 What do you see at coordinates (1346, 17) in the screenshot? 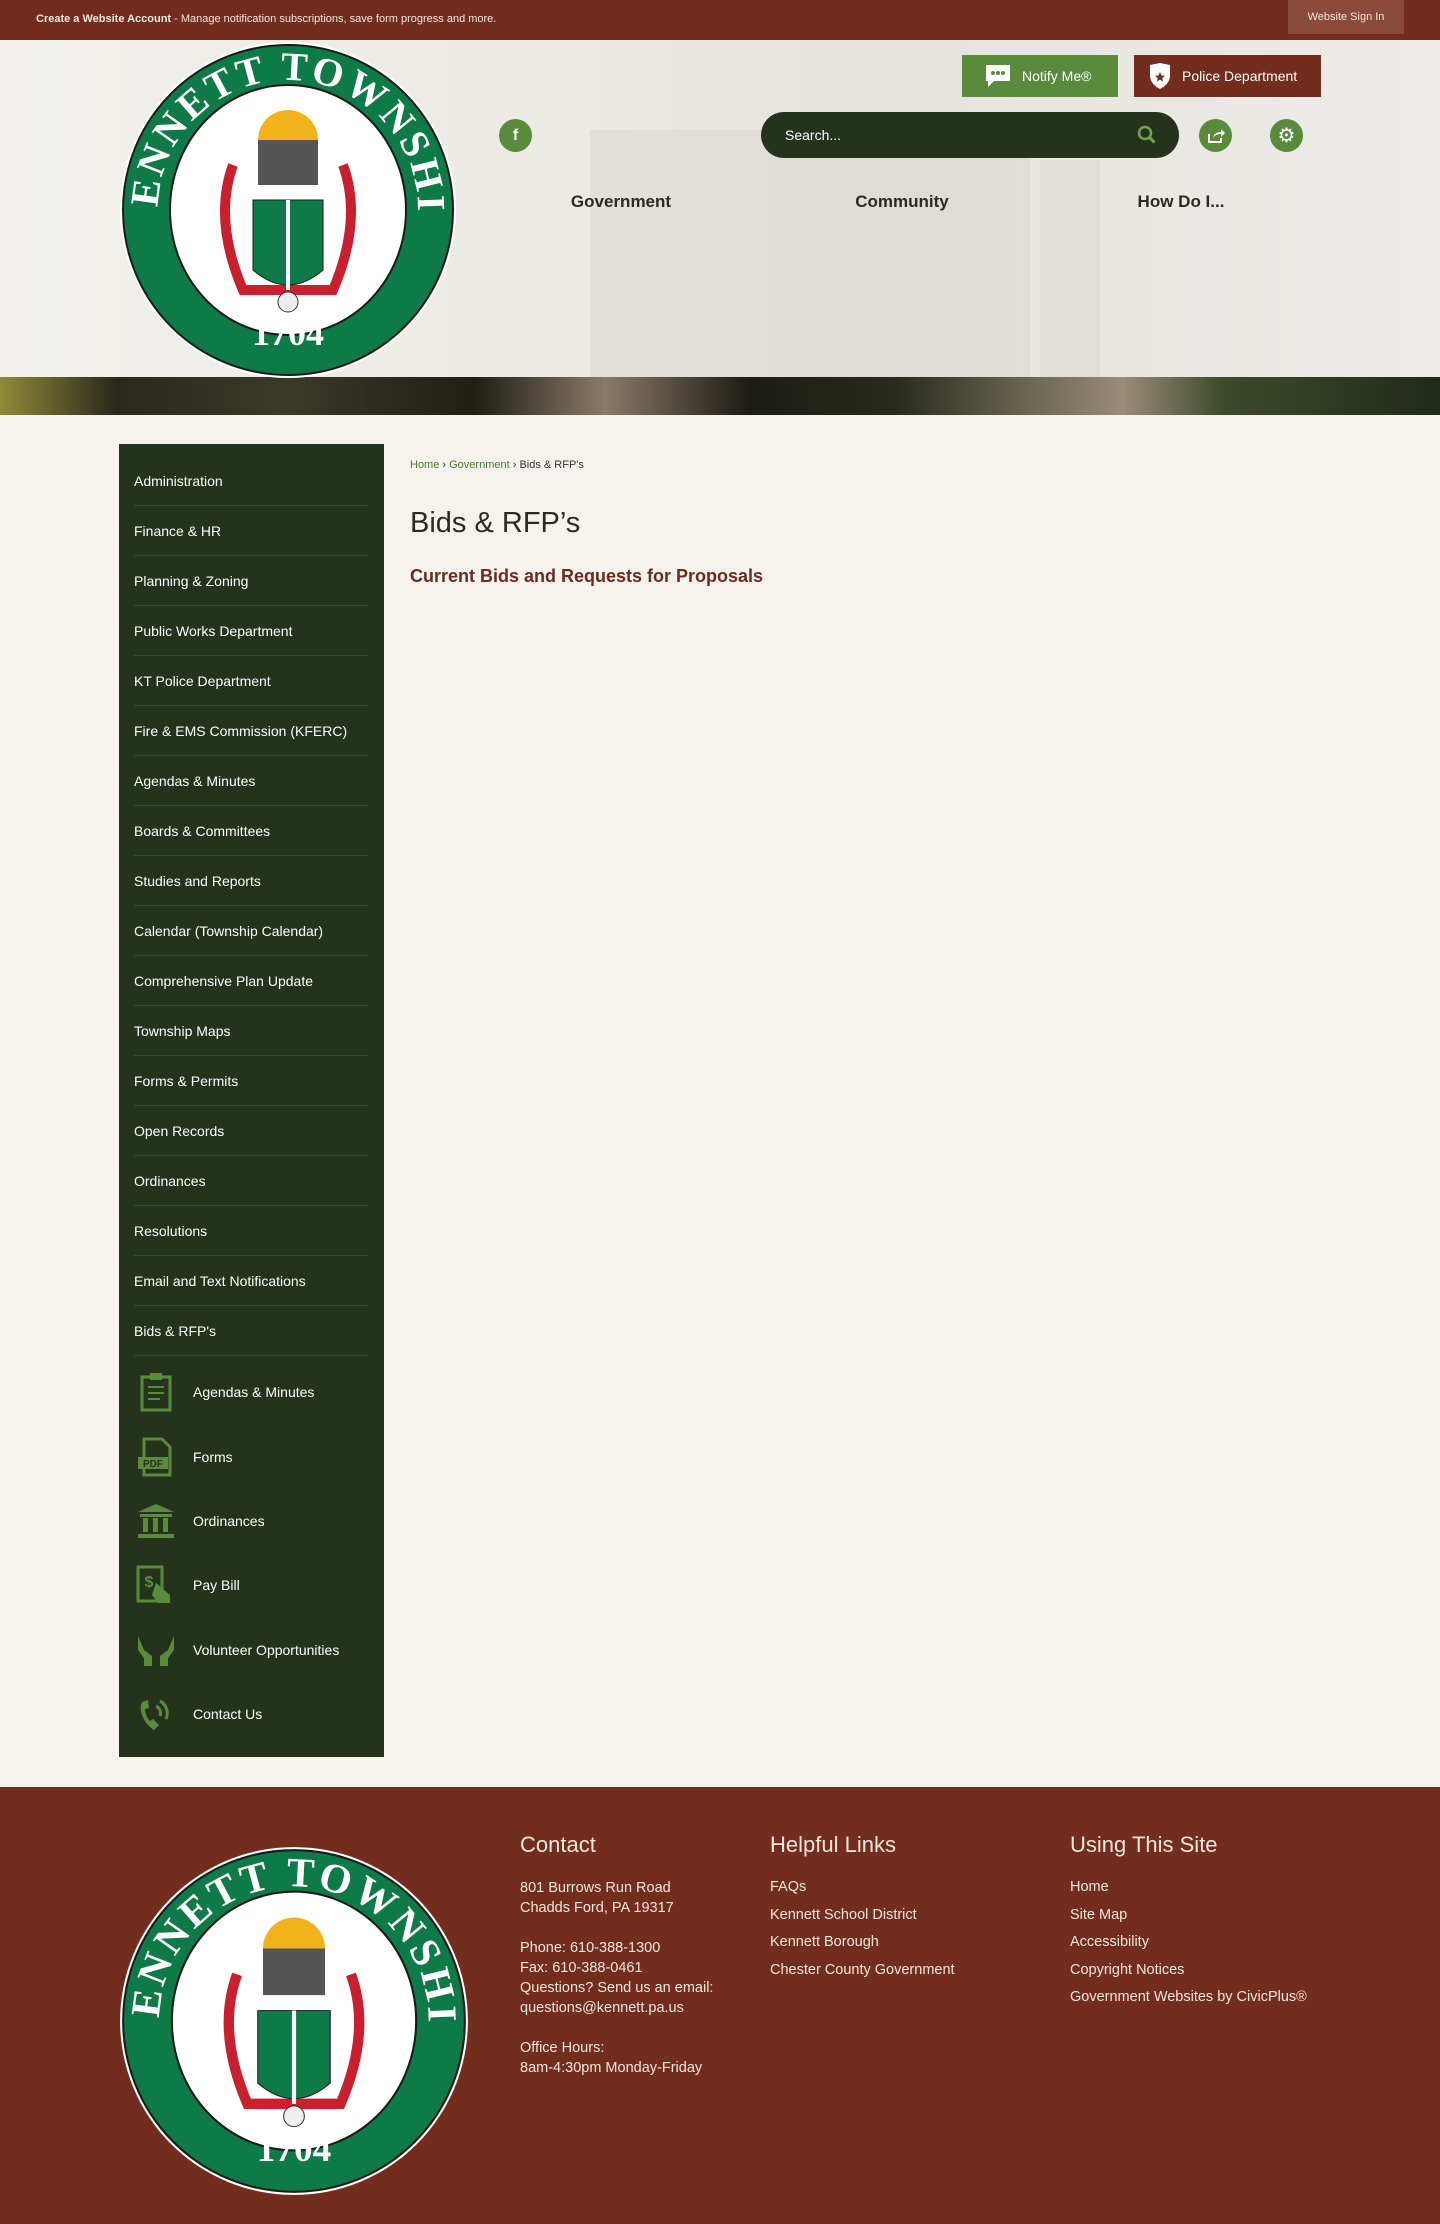
I see `website-sign-in-button: Website Sign In` at bounding box center [1346, 17].